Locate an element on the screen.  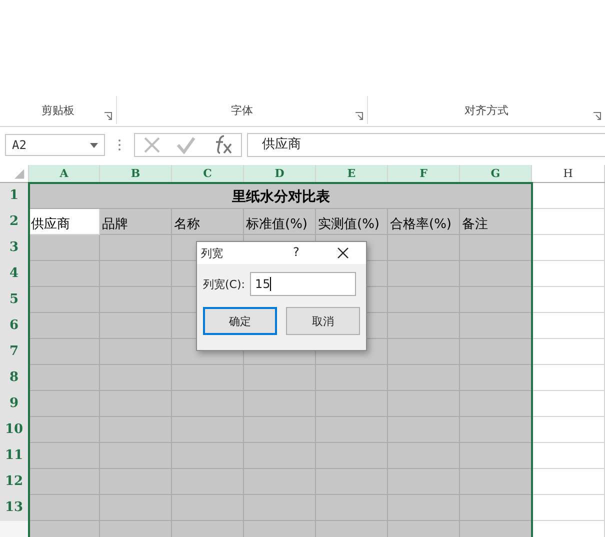
formula-field: 供应商 is located at coordinates (426, 145).